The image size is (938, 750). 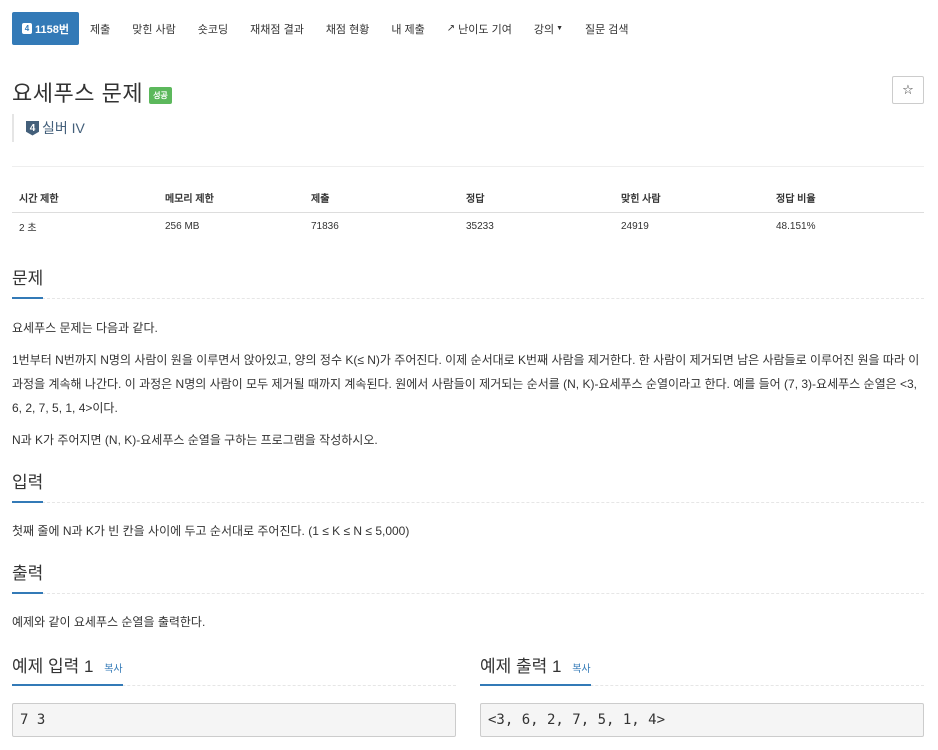 I want to click on tab-solvers-label: 맞힌 사람, so click(x=154, y=29).